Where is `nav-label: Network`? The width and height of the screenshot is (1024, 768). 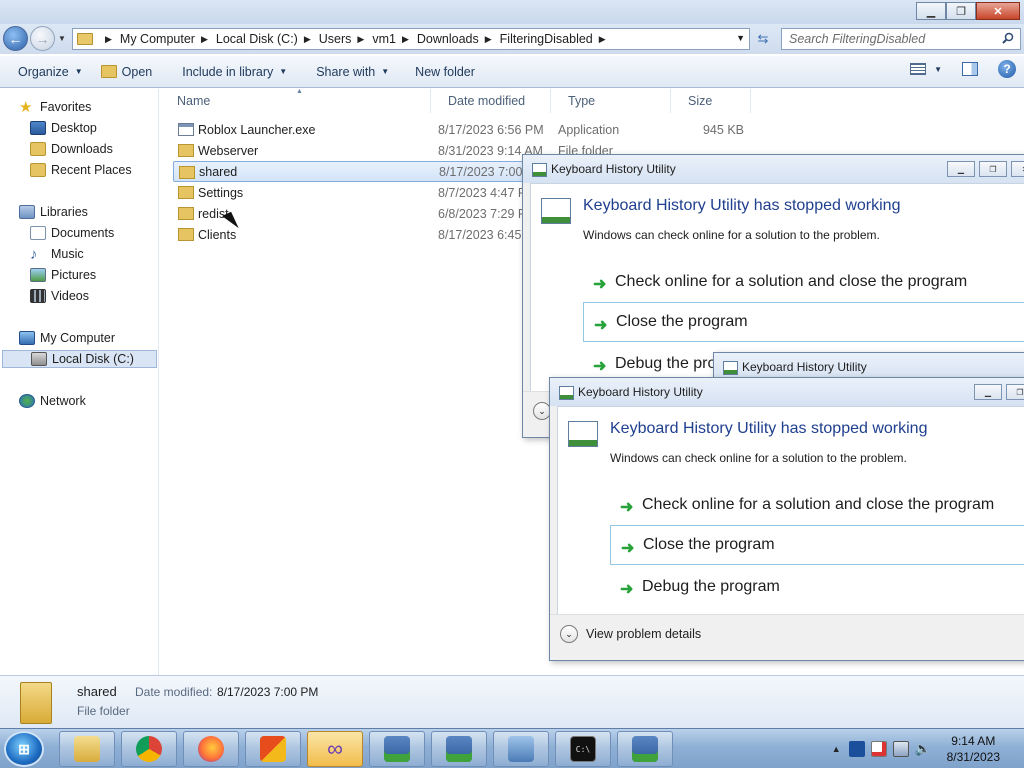
nav-label: Network is located at coordinates (63, 401).